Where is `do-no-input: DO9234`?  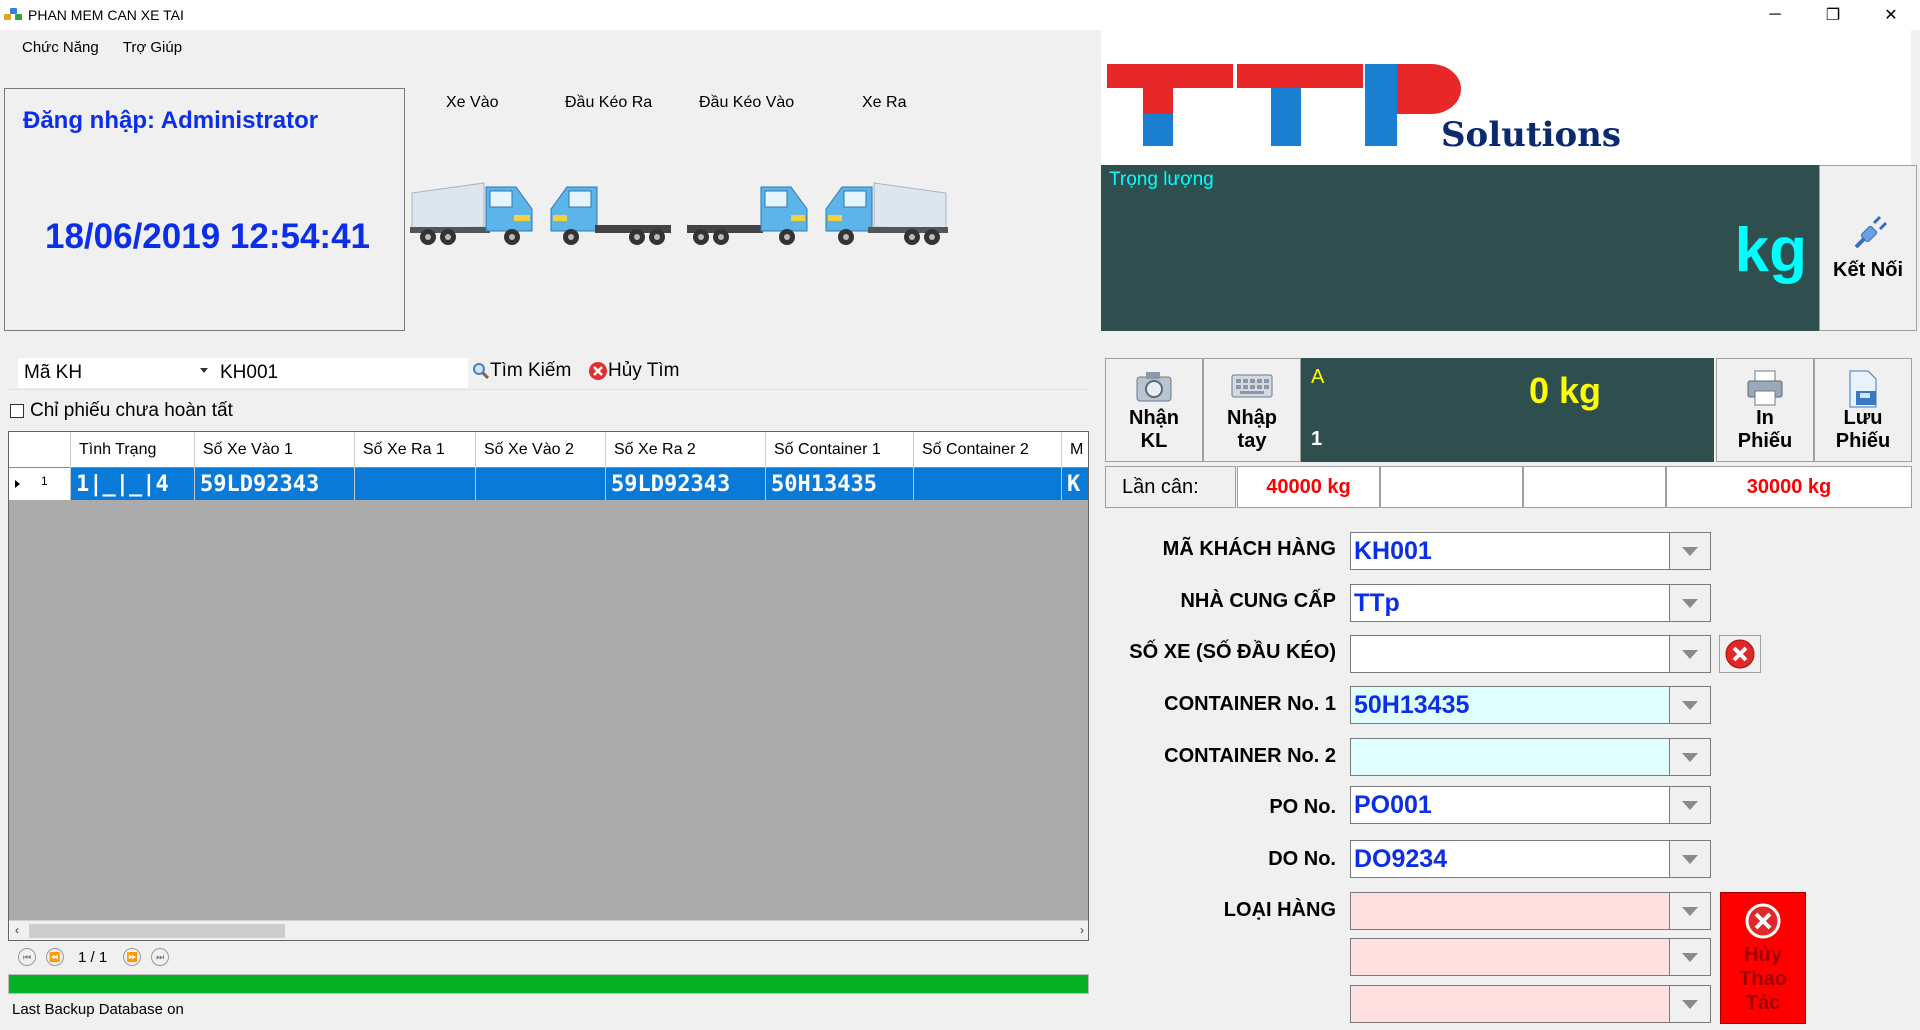 do-no-input: DO9234 is located at coordinates (1510, 859).